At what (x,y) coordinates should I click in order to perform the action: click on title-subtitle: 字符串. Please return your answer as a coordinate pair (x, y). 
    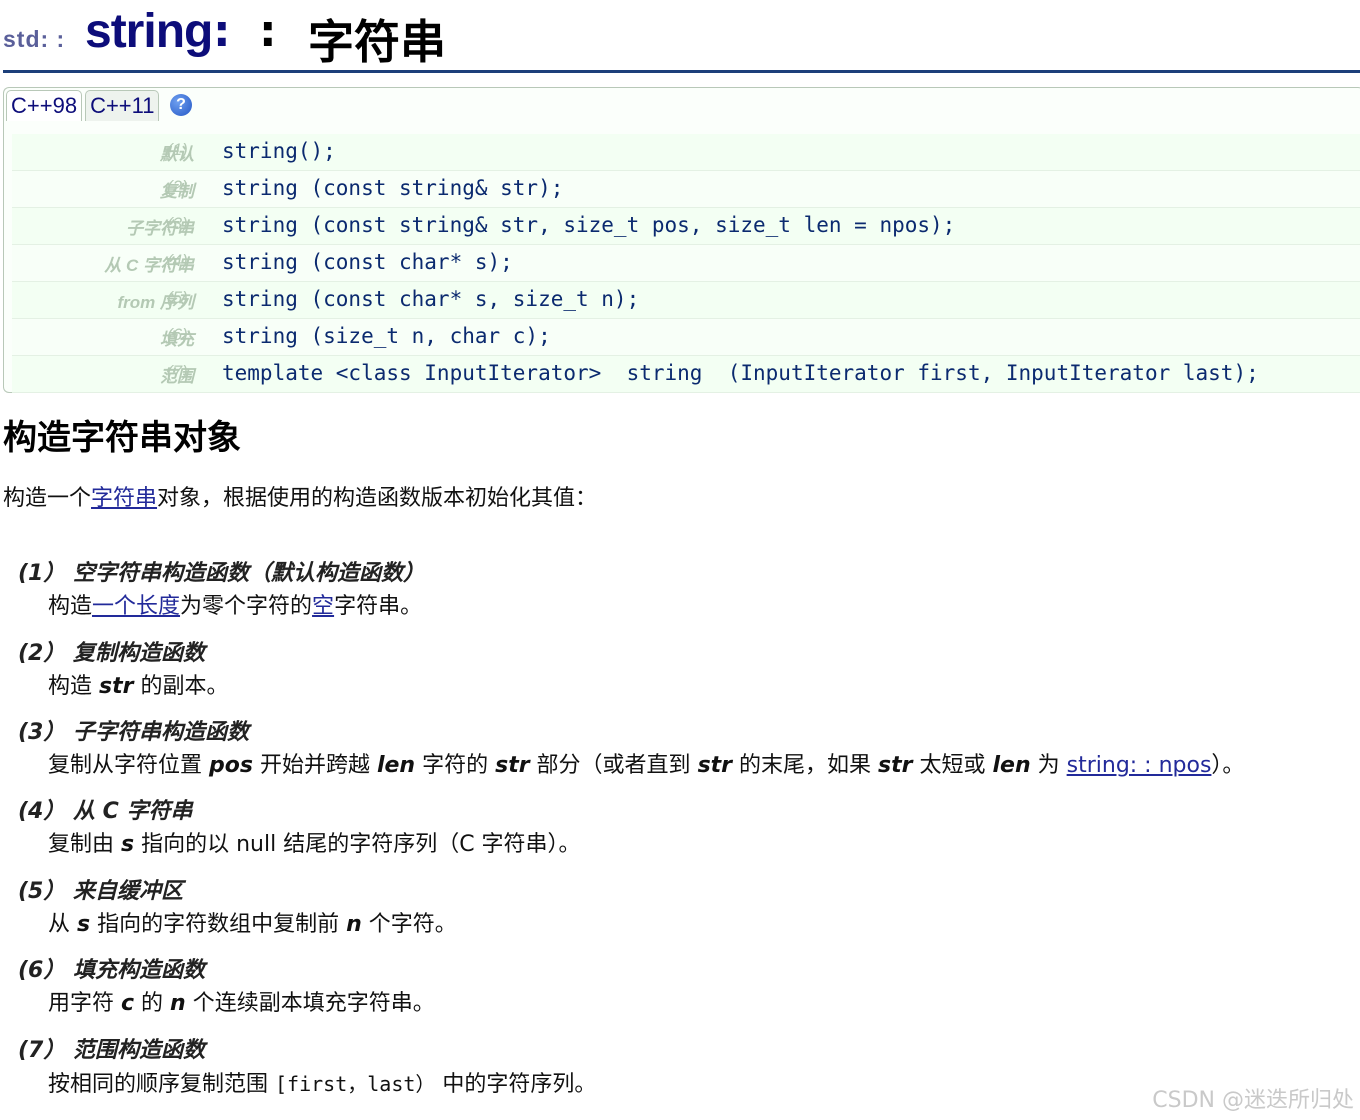
    Looking at the image, I should click on (377, 42).